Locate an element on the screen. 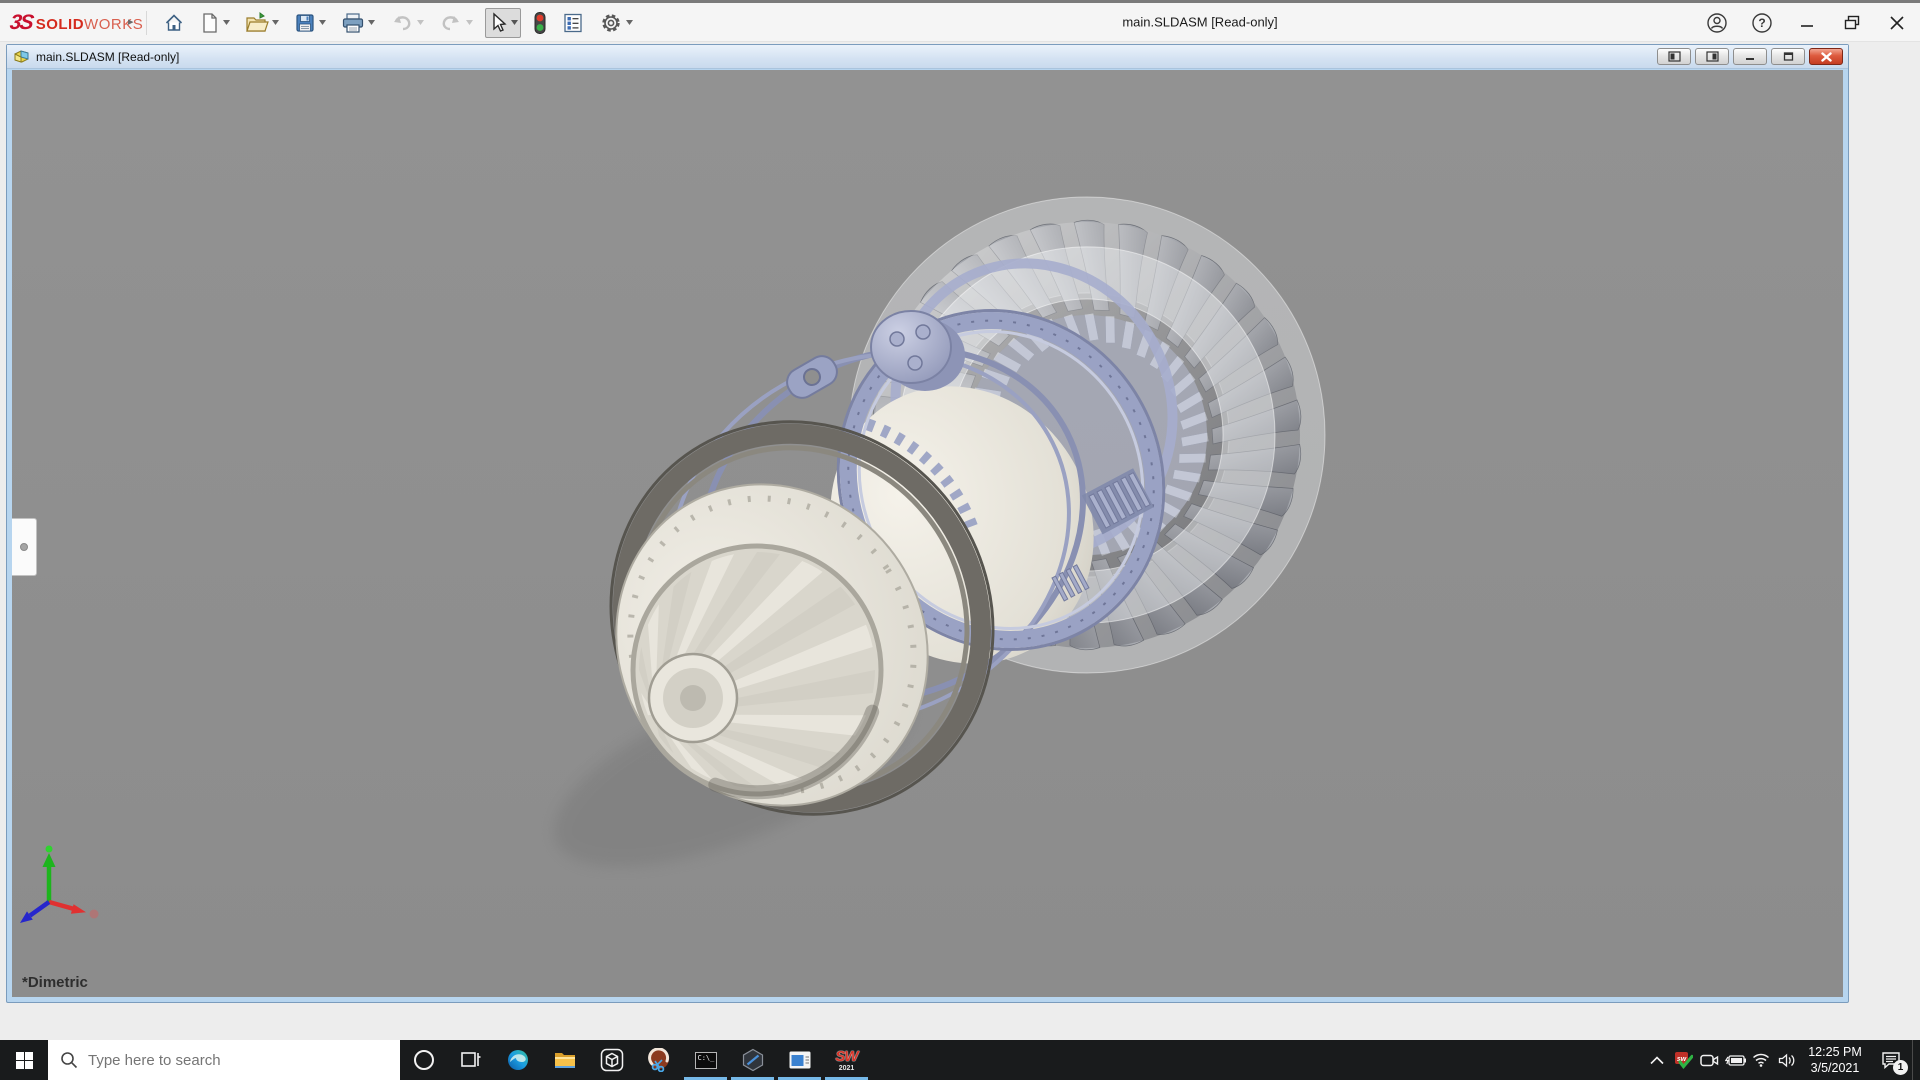 The width and height of the screenshot is (1920, 1080). edge-icon is located at coordinates (517, 1060).